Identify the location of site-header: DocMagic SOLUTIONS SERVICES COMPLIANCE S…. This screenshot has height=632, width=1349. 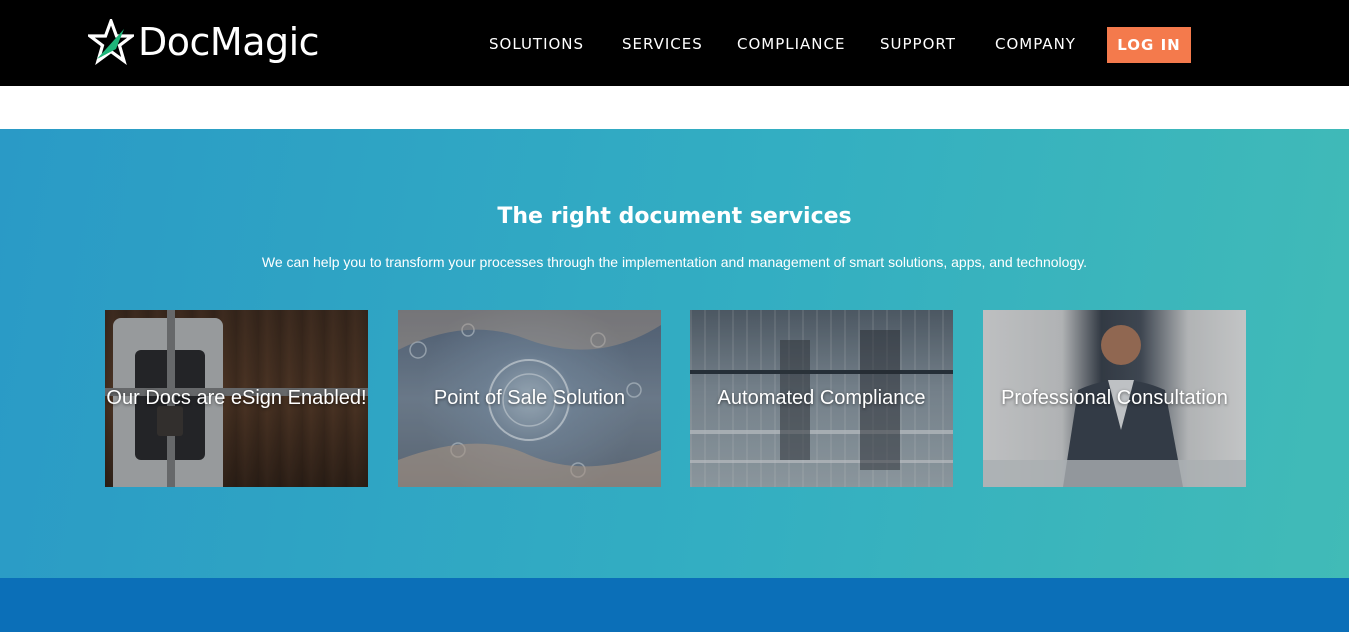
(674, 43).